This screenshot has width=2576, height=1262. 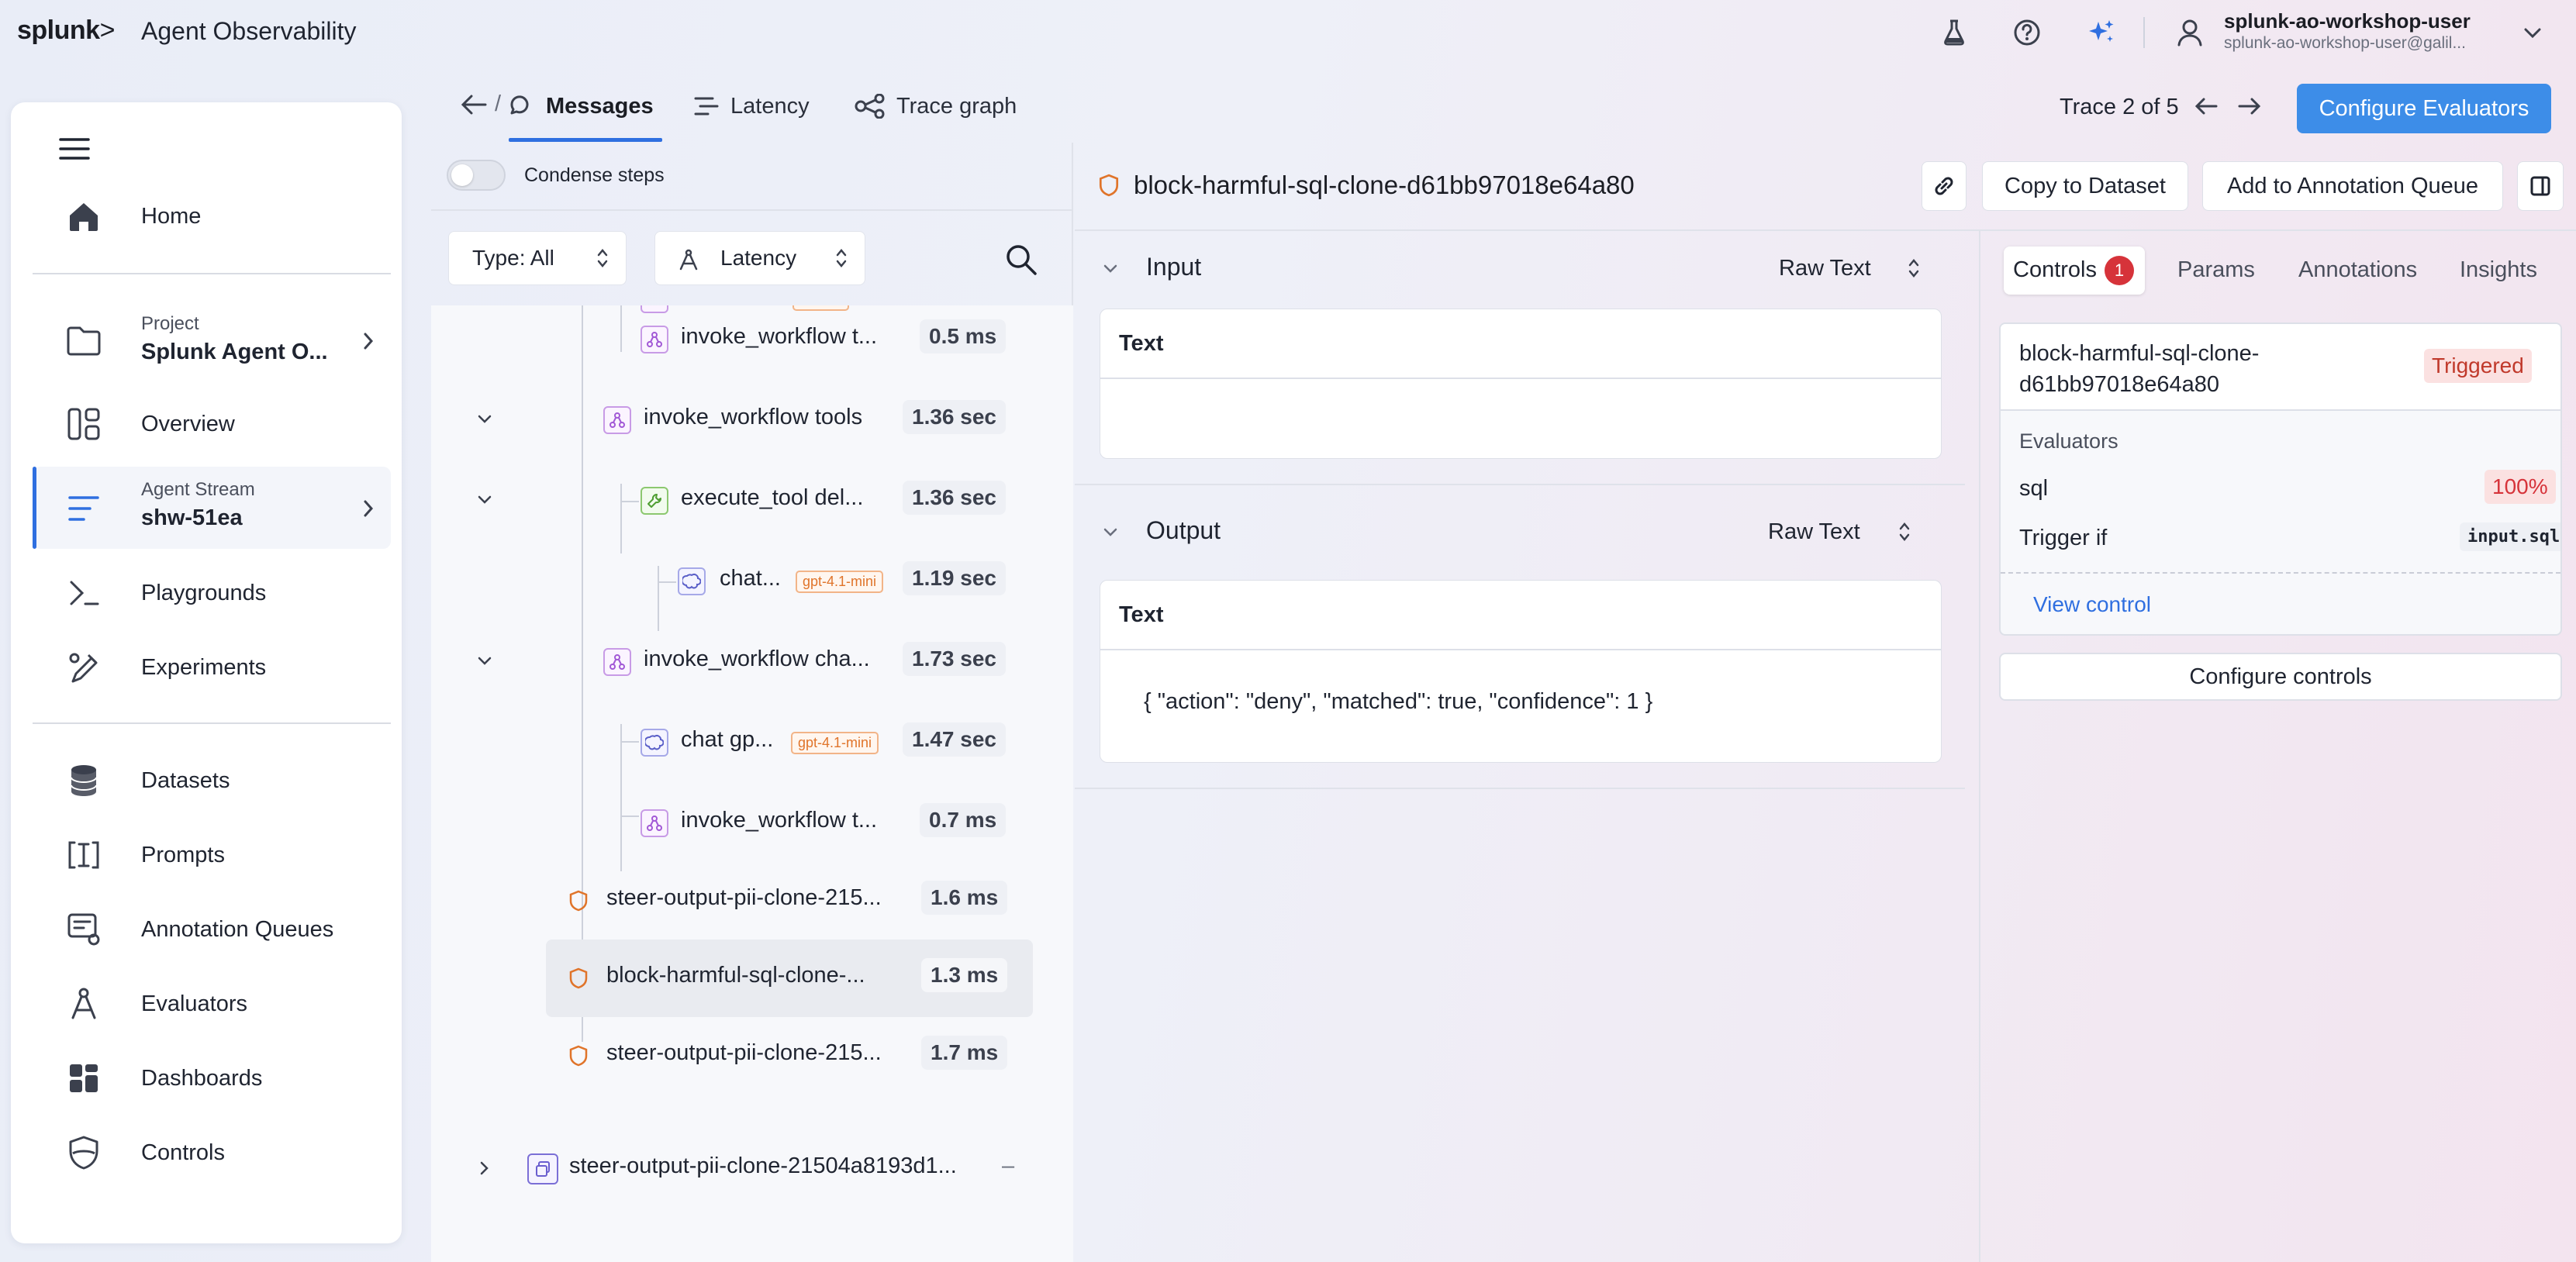 What do you see at coordinates (212, 593) in the screenshot?
I see `sidebar-item-playgrounds: Playgrounds` at bounding box center [212, 593].